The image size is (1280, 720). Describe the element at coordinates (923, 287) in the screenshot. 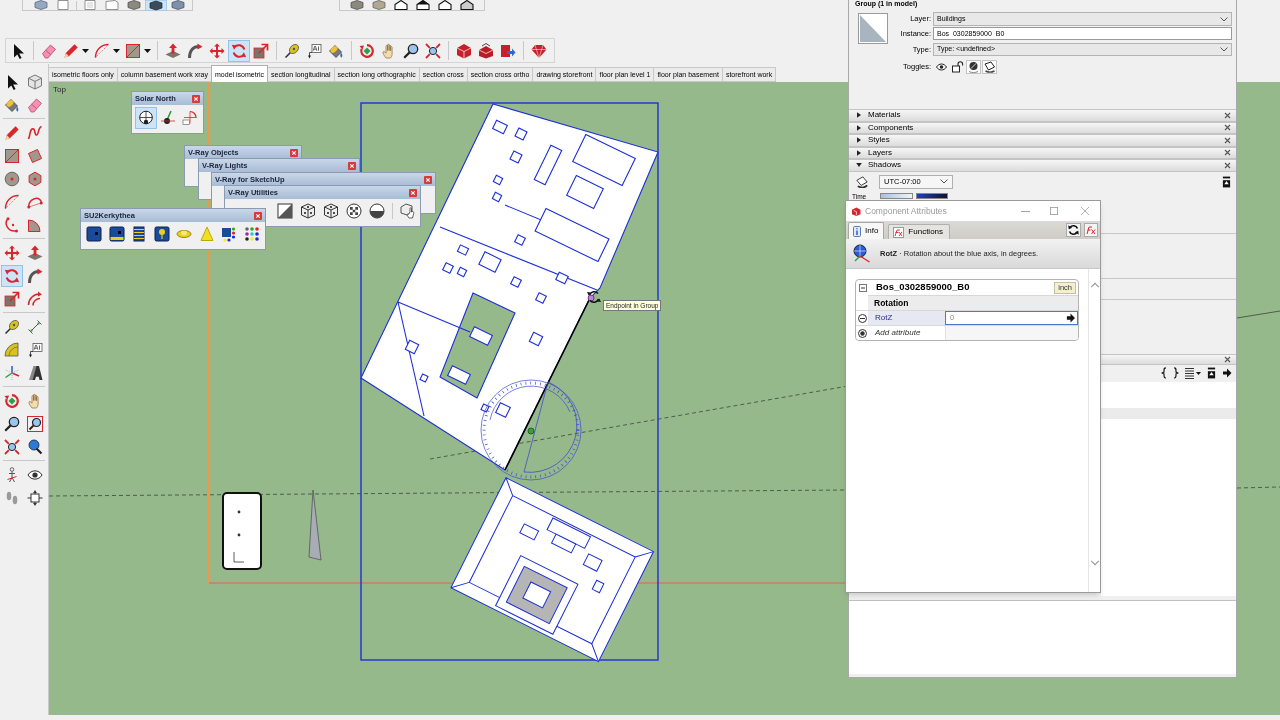

I see `component-name: Bos_0302859000_B0` at that location.